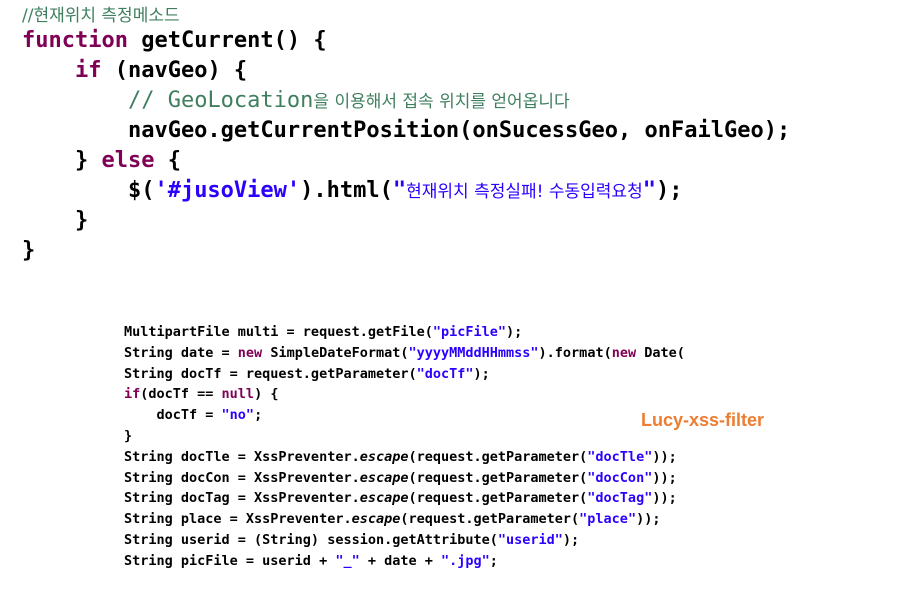 The width and height of the screenshot is (900, 600). What do you see at coordinates (101, 16) in the screenshot?
I see `code-token: //현재위치 측정메소드` at bounding box center [101, 16].